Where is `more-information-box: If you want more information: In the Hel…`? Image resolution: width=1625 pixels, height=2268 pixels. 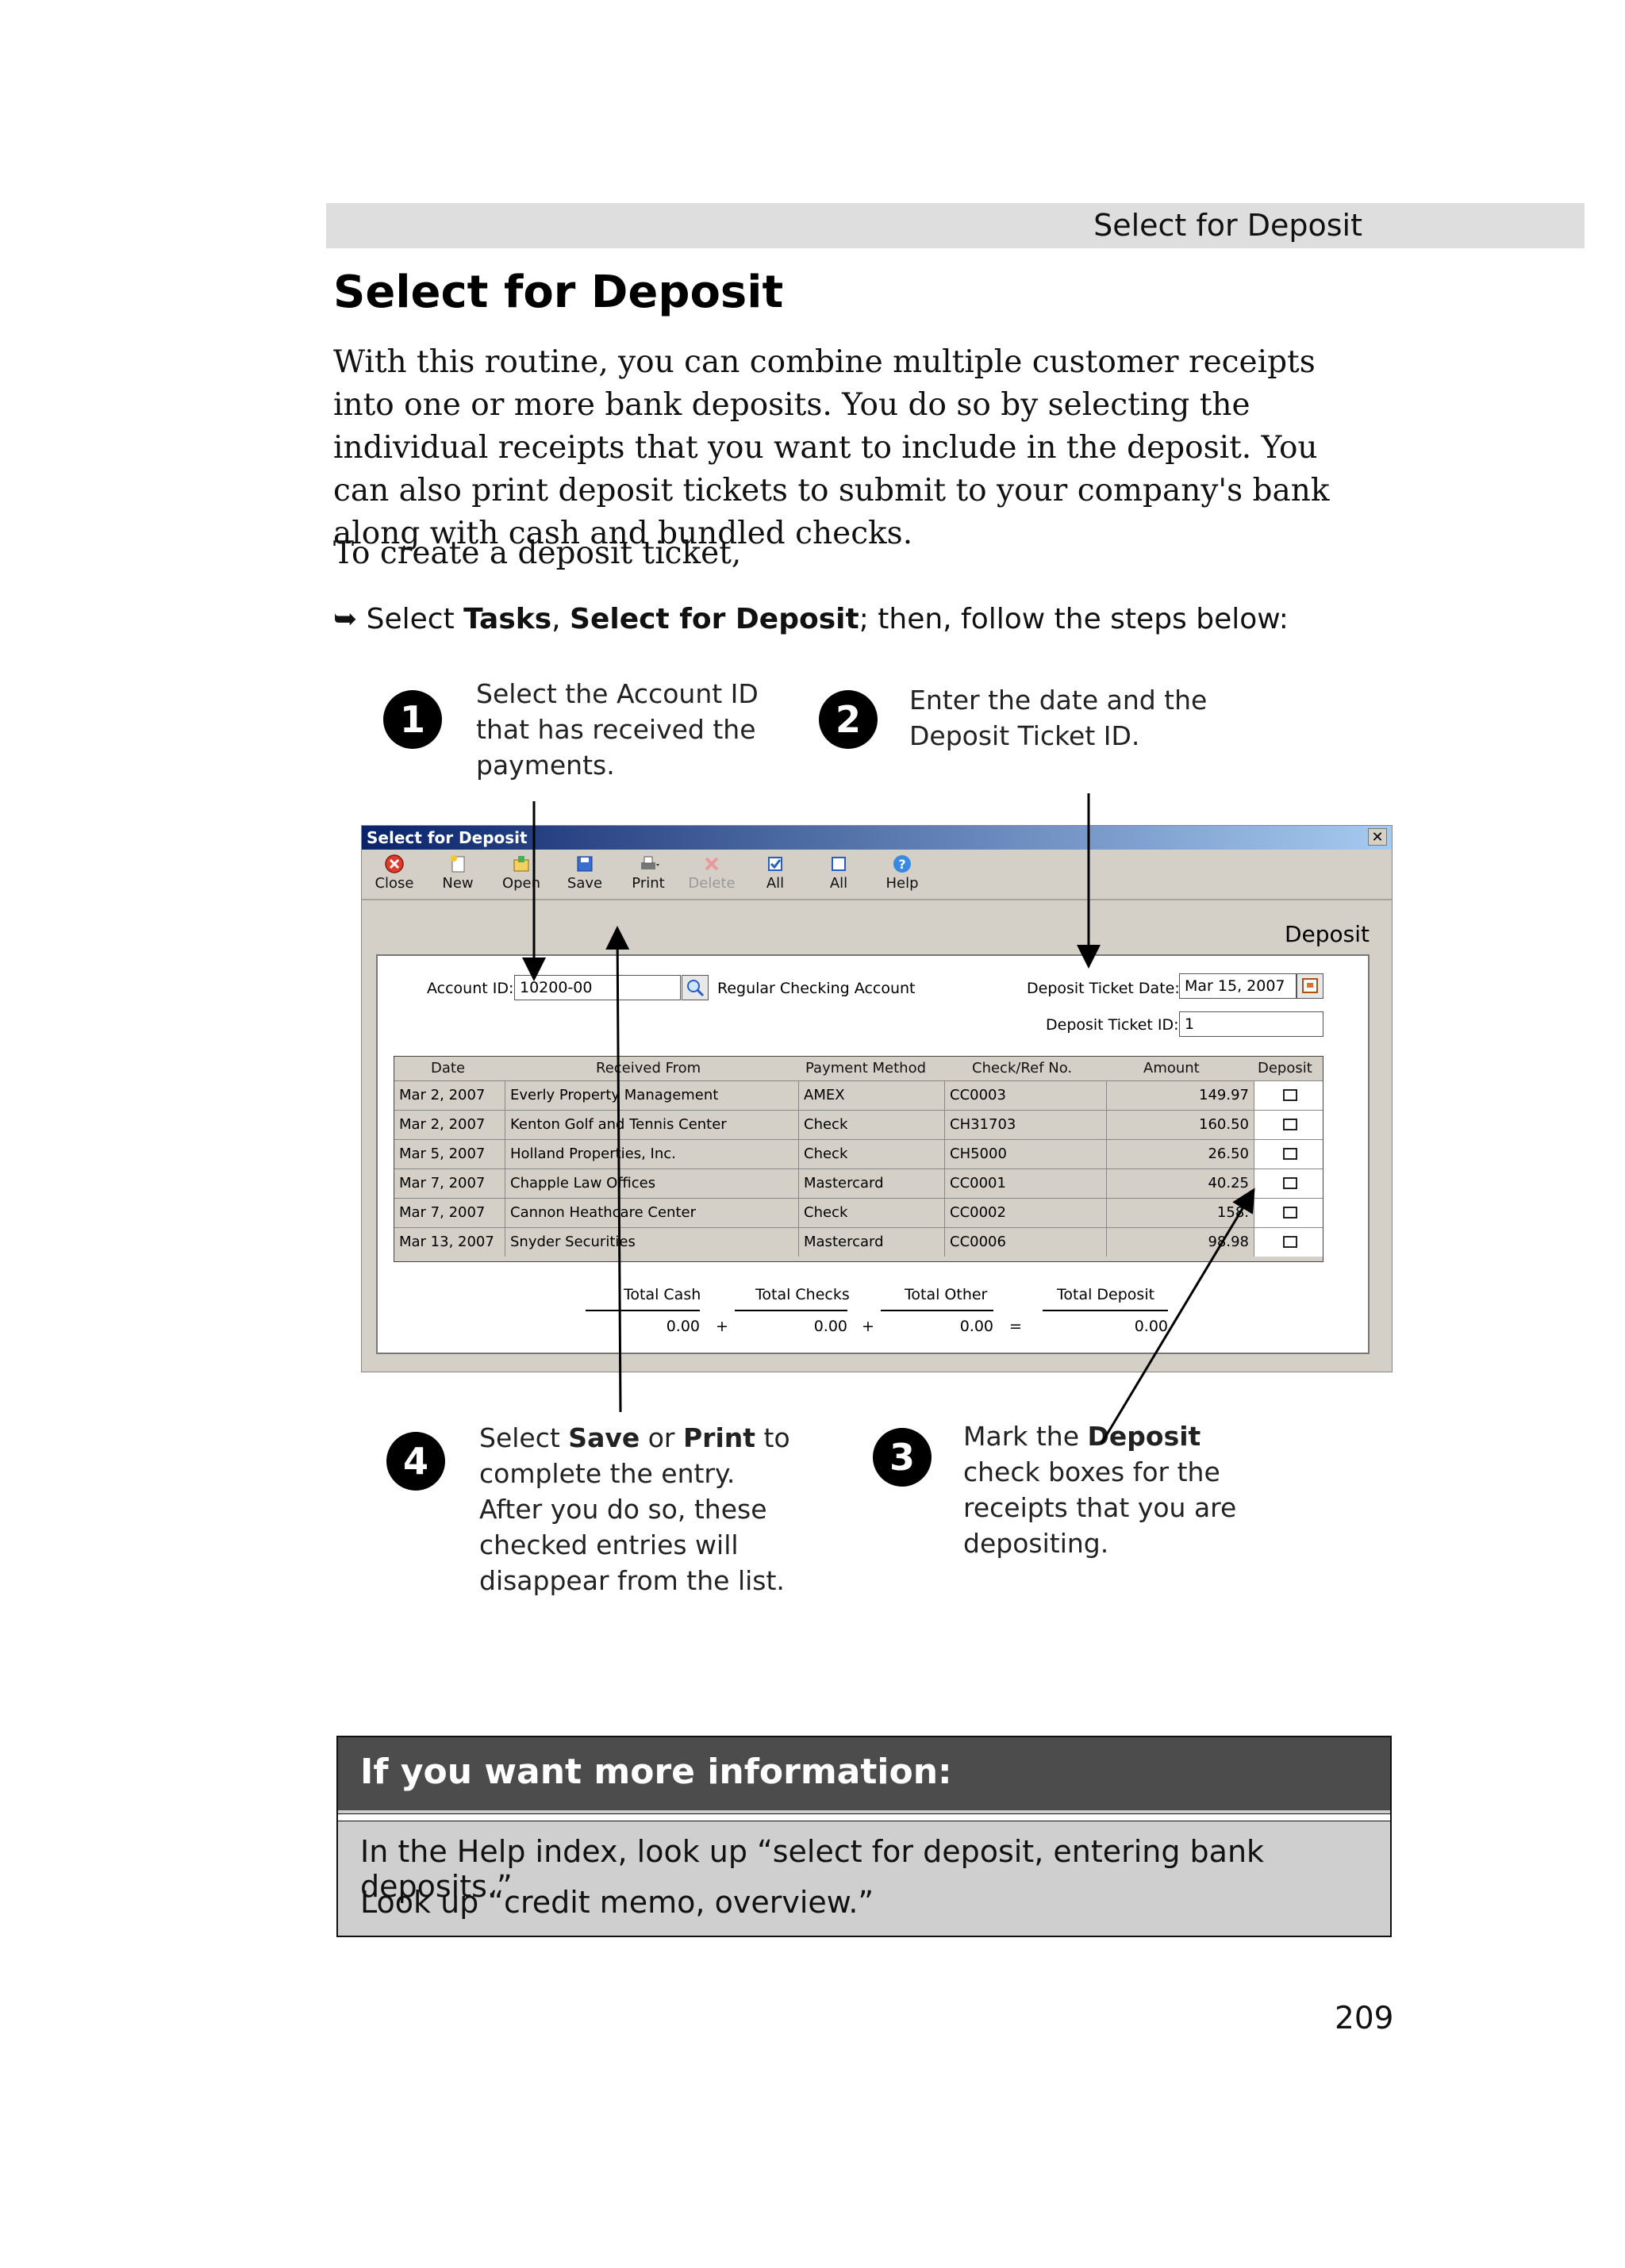
more-information-box: If you want more information: In the Hel… is located at coordinates (864, 1837).